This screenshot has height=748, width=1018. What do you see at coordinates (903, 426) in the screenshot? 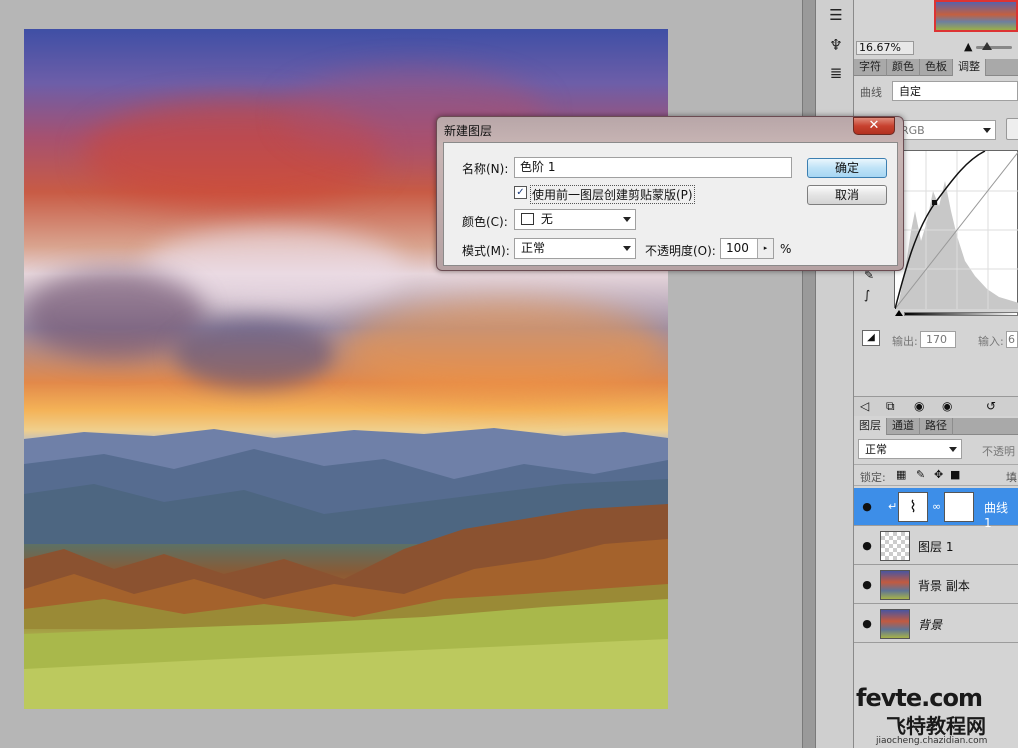
I see `tab-channels: 通道` at bounding box center [903, 426].